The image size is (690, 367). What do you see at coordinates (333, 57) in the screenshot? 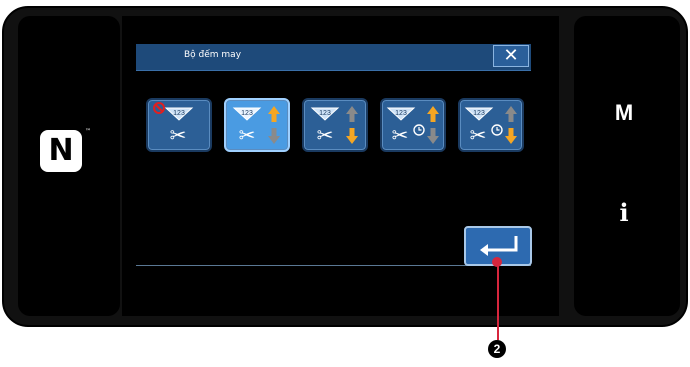
I see `dialog-title-bar: Bộ đếm may ✕` at bounding box center [333, 57].